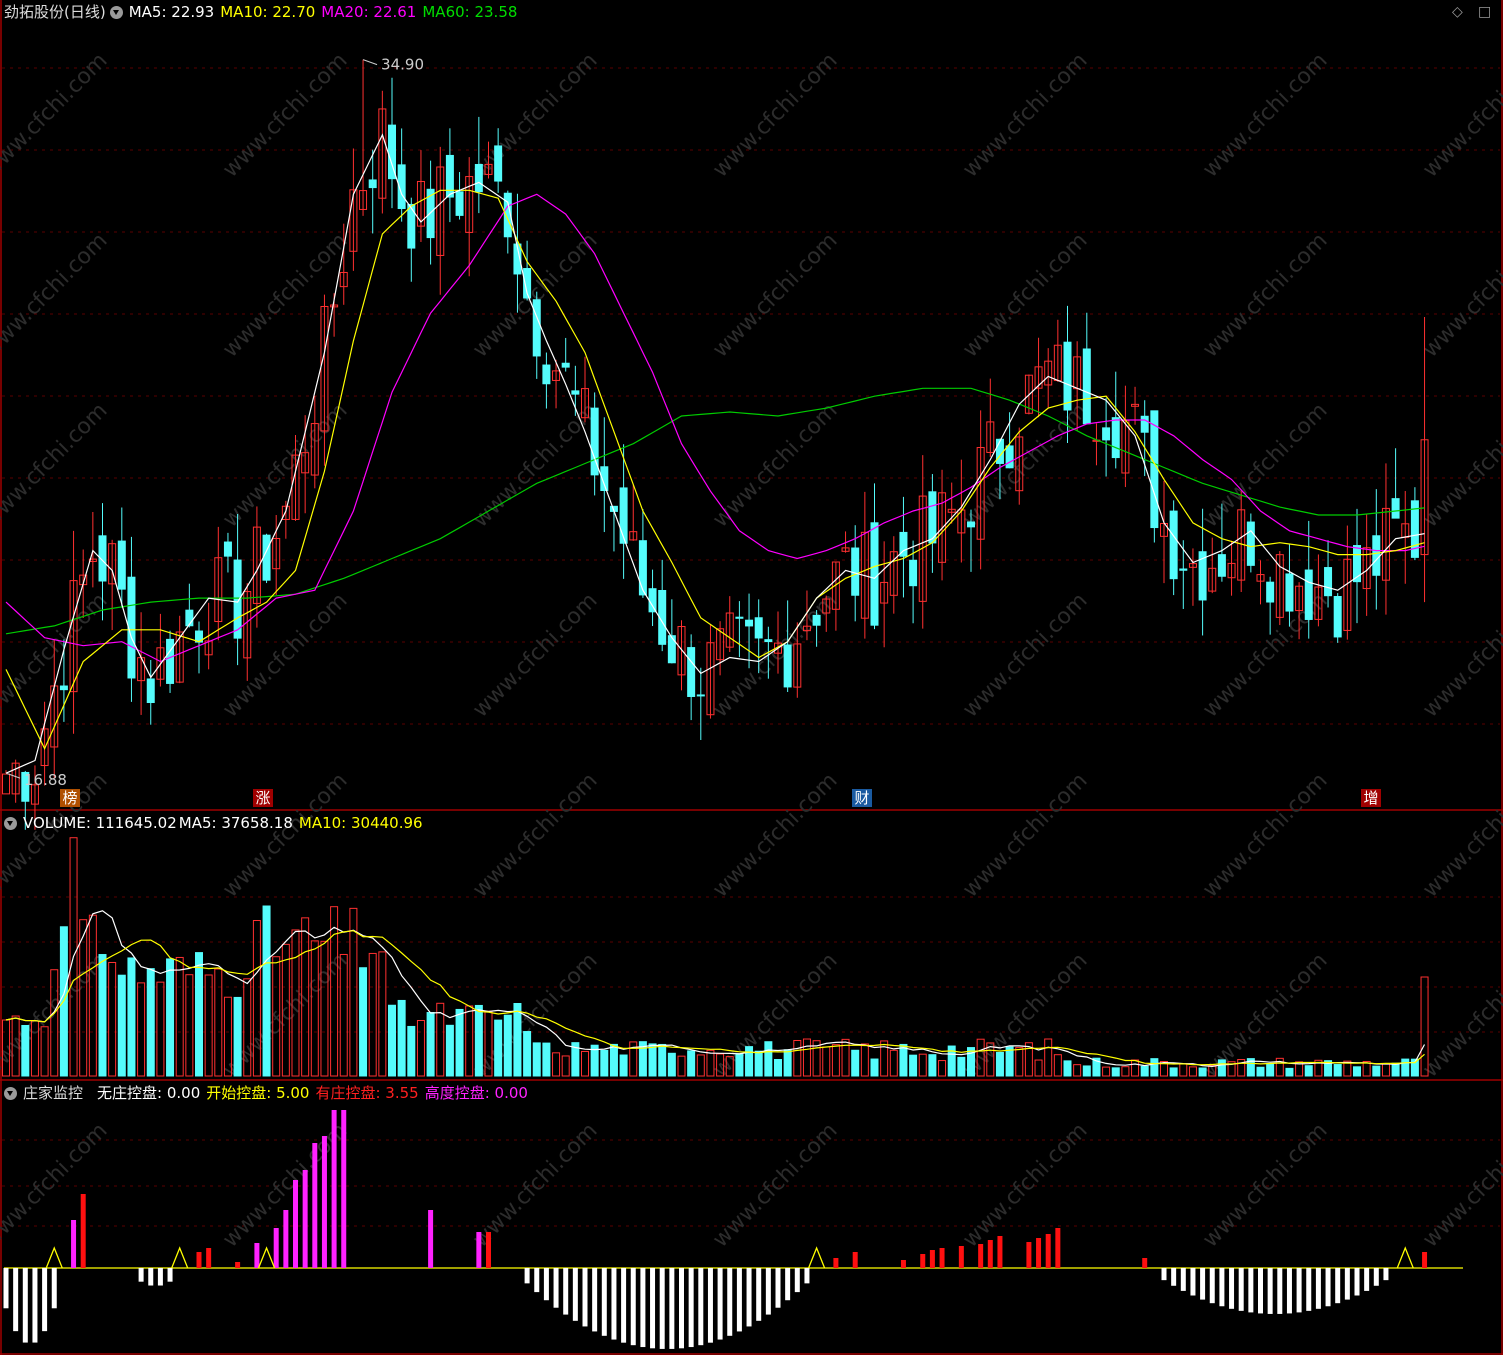  I want to click on diamond-icon: ◇, so click(1457, 12).